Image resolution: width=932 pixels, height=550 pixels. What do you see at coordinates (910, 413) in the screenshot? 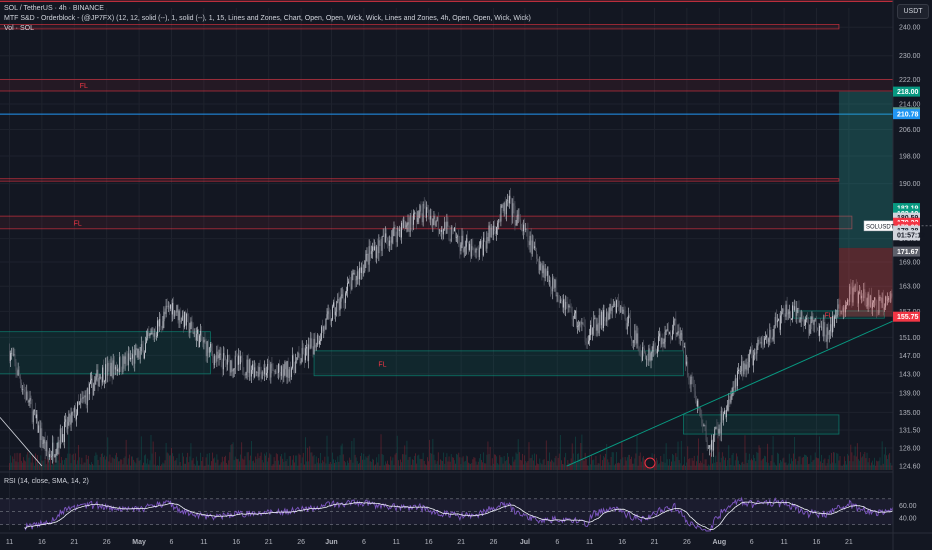
I see `price-tick: 135.00` at bounding box center [910, 413].